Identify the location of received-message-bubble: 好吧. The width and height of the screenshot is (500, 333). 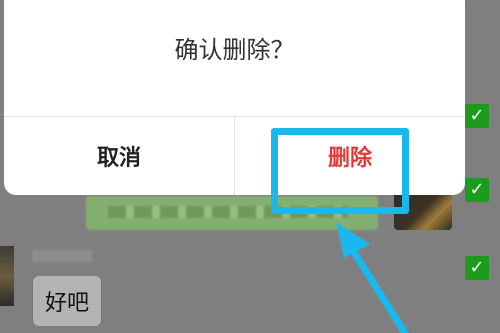
(67, 301).